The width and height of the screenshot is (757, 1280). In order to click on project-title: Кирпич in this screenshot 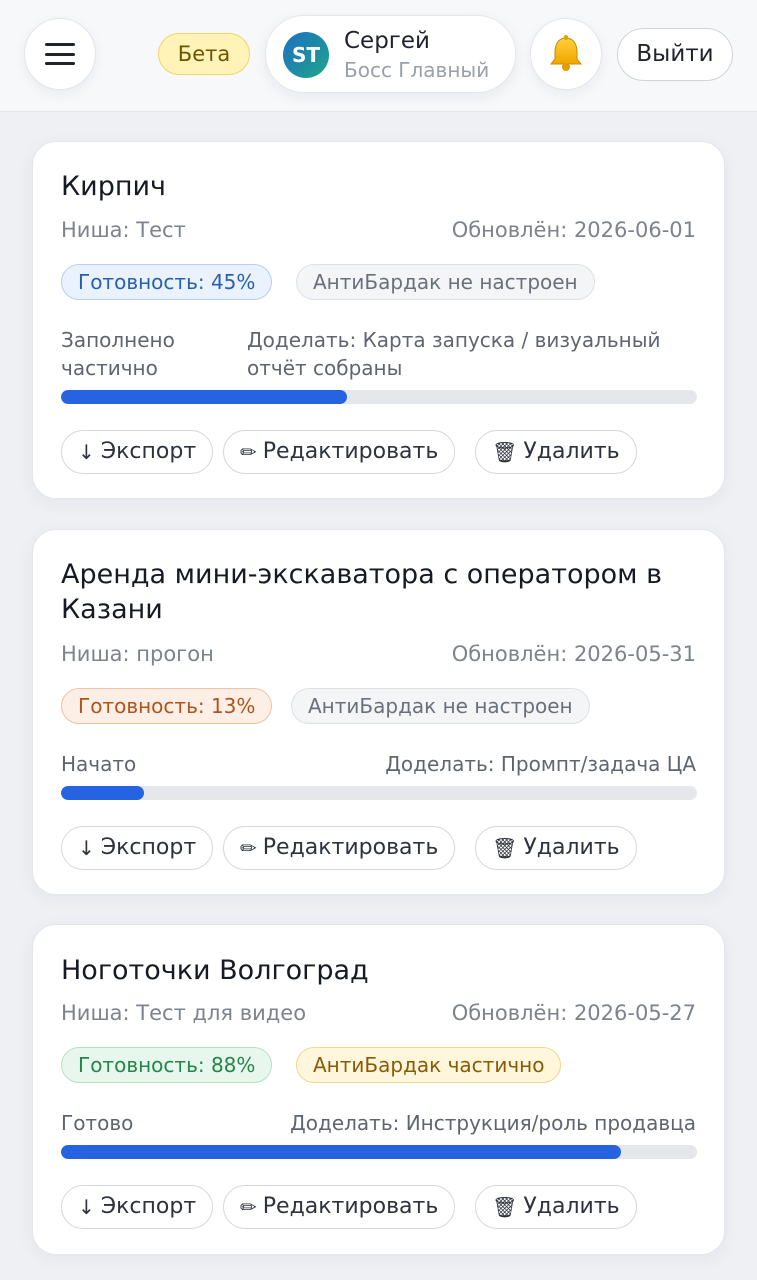, I will do `click(114, 186)`.